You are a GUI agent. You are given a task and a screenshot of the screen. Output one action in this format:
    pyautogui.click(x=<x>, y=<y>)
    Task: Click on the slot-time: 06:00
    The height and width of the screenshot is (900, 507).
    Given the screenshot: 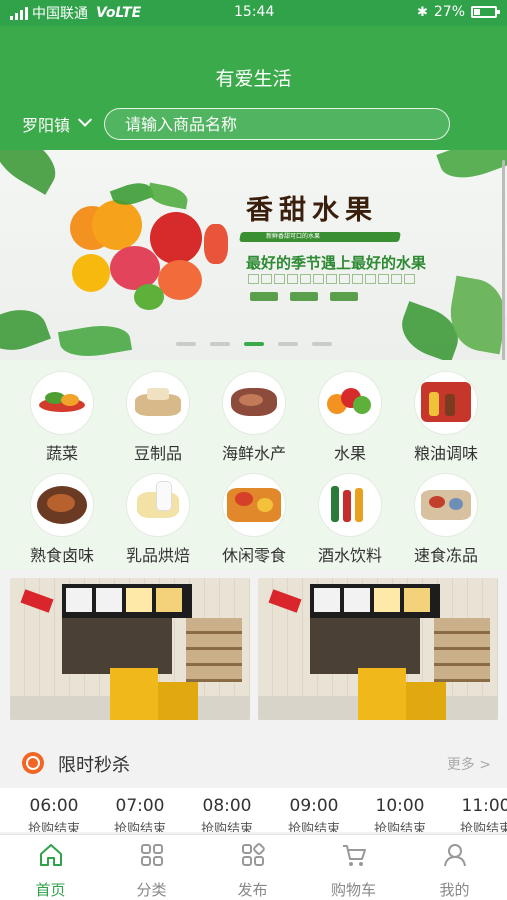 What is the action you would take?
    pyautogui.click(x=54, y=806)
    